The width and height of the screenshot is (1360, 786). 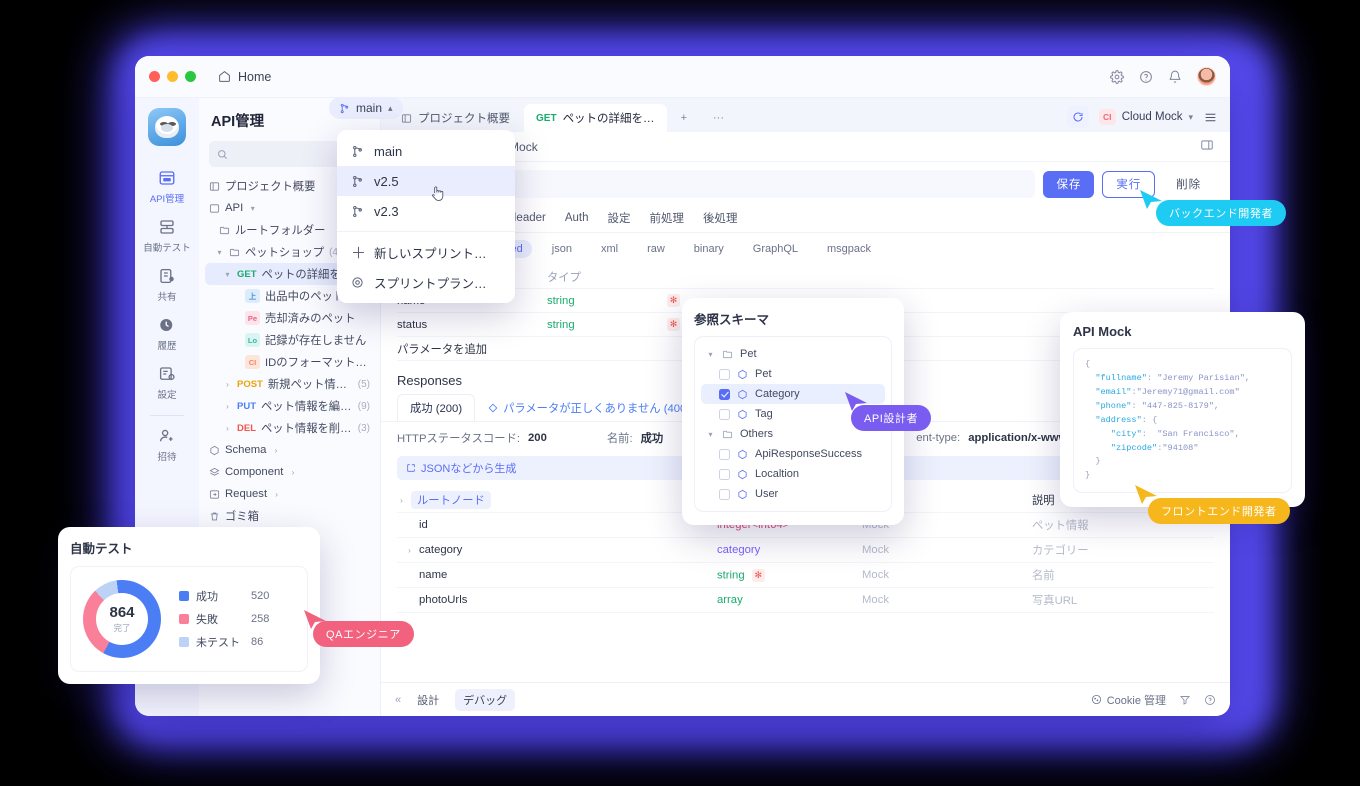 I want to click on save-button: 保存, so click(x=1069, y=184).